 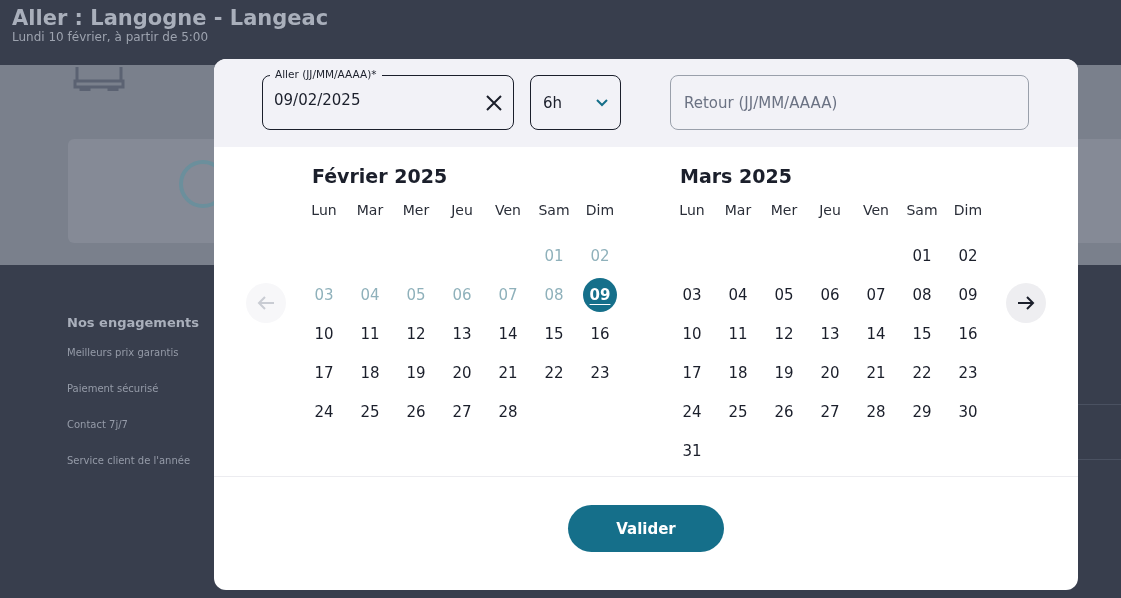 I want to click on arrow-left-icon, so click(x=266, y=303).